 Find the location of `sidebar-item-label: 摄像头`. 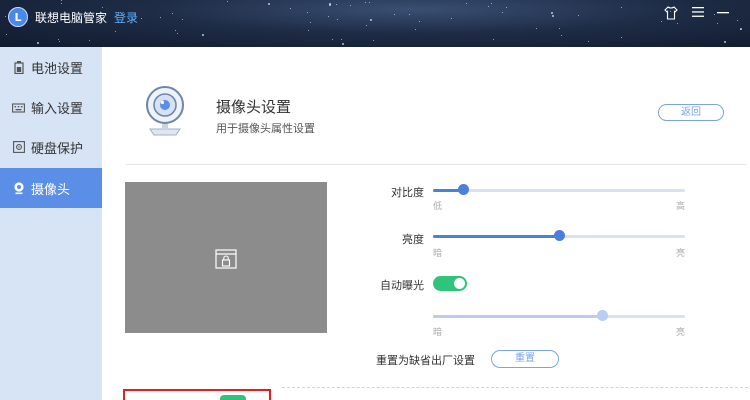

sidebar-item-label: 摄像头 is located at coordinates (51, 190).